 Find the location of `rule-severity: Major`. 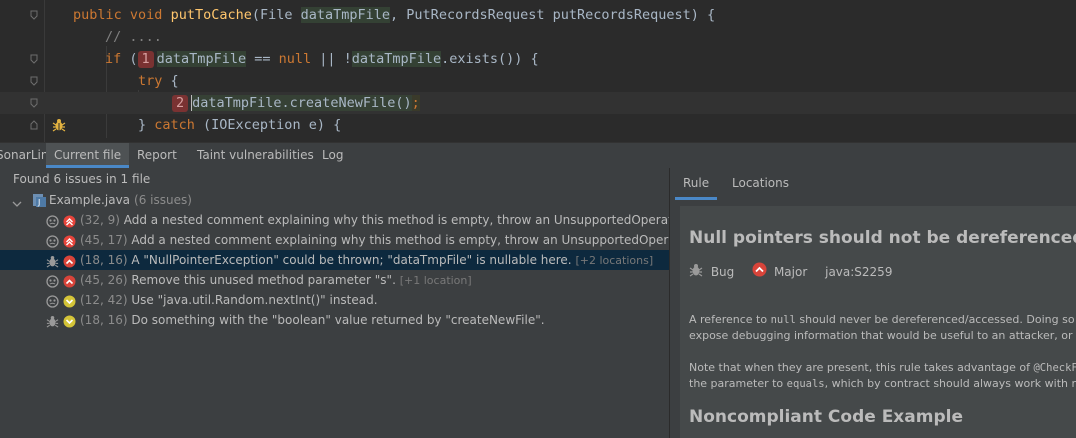

rule-severity: Major is located at coordinates (790, 271).